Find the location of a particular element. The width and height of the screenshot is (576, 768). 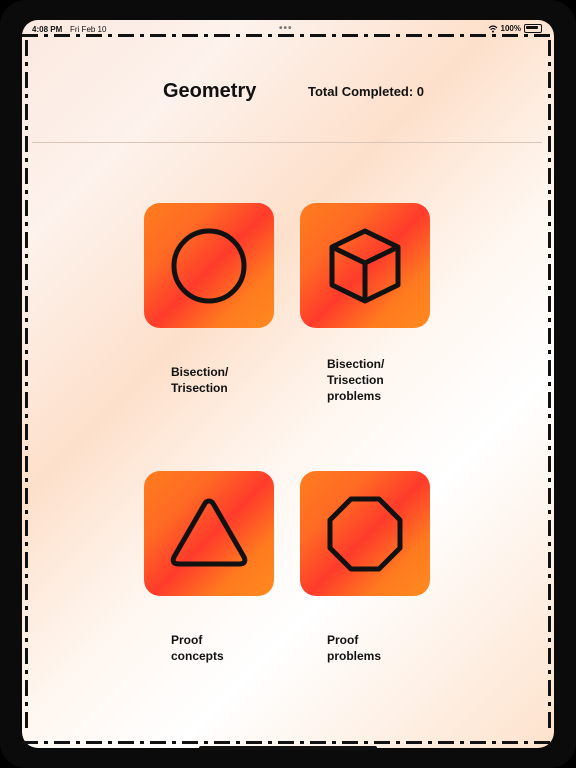

right-dashed-border is located at coordinates (549, 385).